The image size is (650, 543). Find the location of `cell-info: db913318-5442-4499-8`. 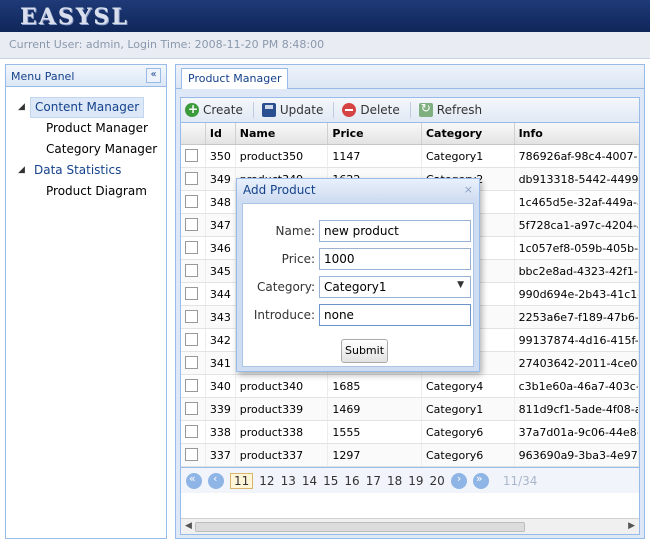

cell-info: db913318-5442-4499-8 is located at coordinates (577, 179).